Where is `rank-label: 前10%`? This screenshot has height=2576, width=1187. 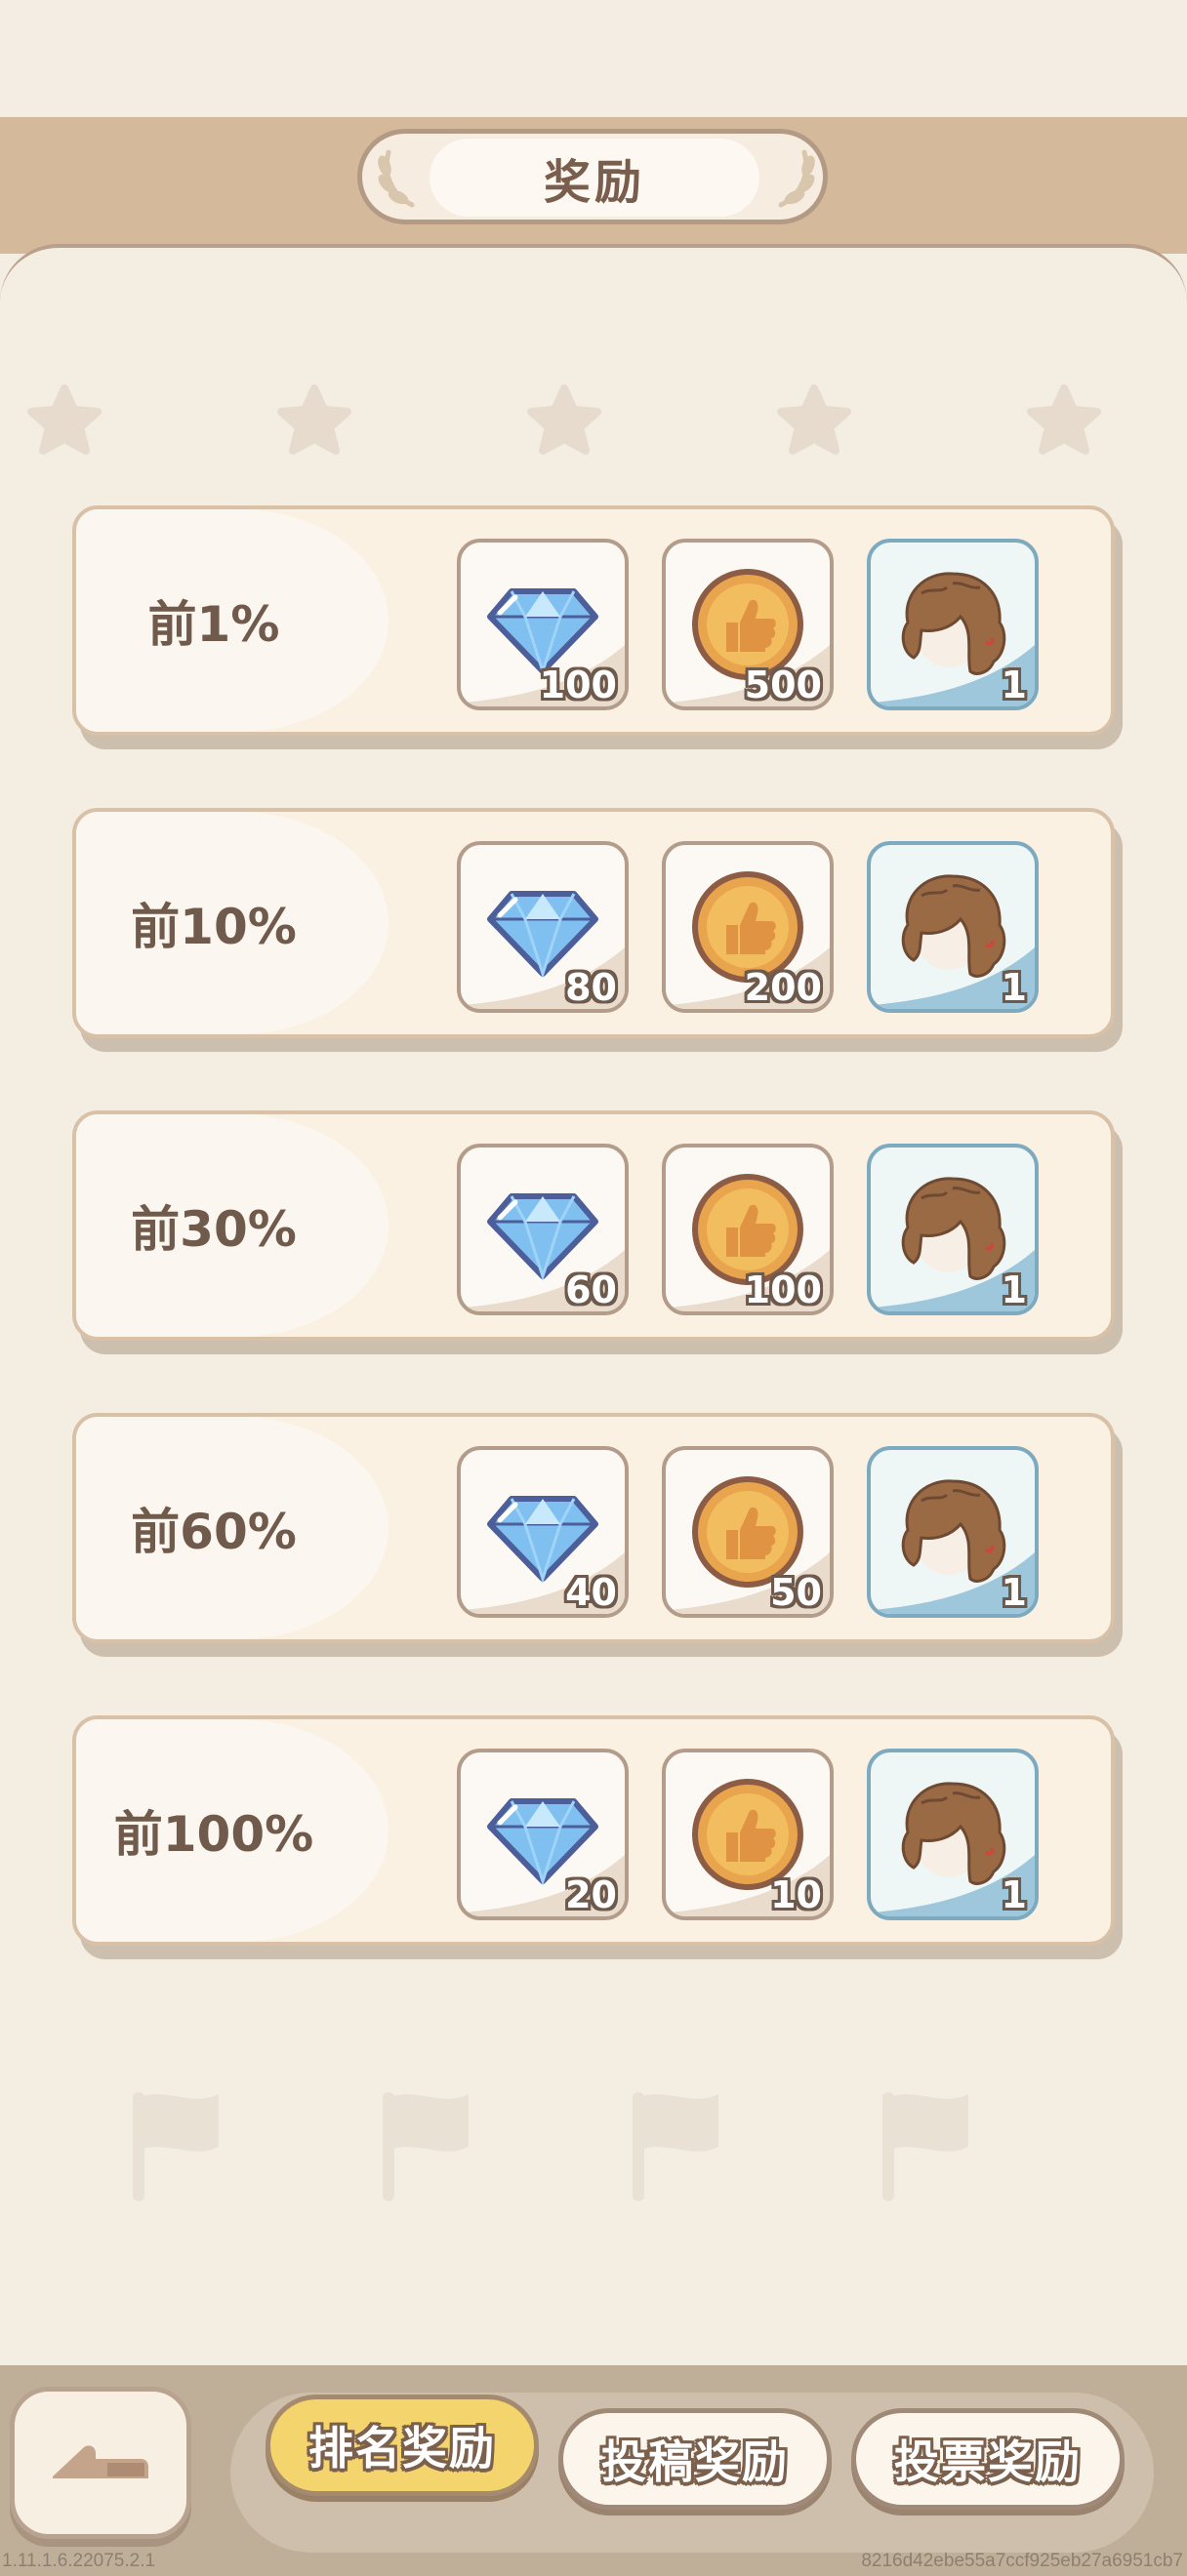 rank-label: 前10% is located at coordinates (214, 927).